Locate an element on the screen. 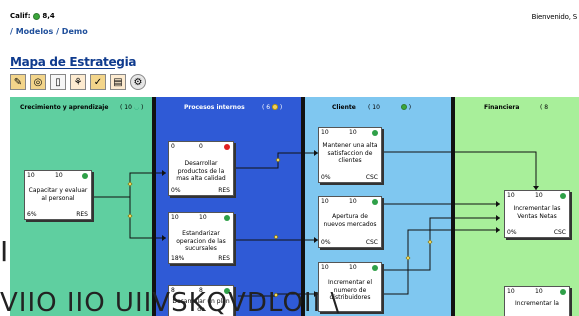 This screenshot has width=579, height=316. initiative-icon: ✓ is located at coordinates (98, 82).